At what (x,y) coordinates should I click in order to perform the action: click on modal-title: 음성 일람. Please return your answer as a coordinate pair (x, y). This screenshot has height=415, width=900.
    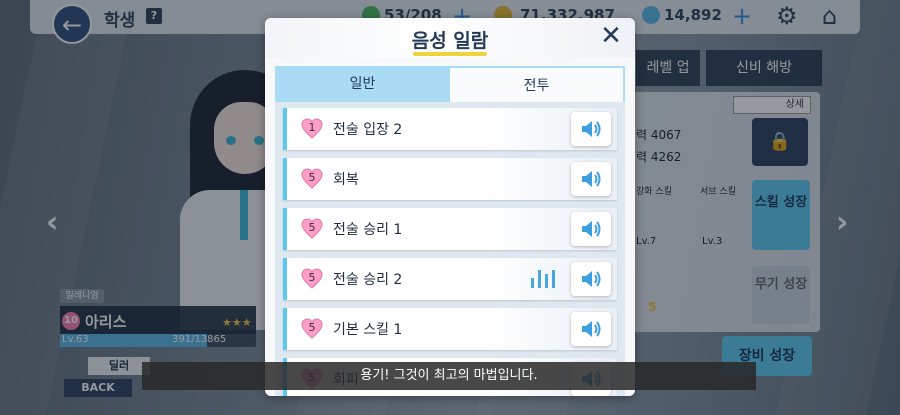
    Looking at the image, I should click on (450, 41).